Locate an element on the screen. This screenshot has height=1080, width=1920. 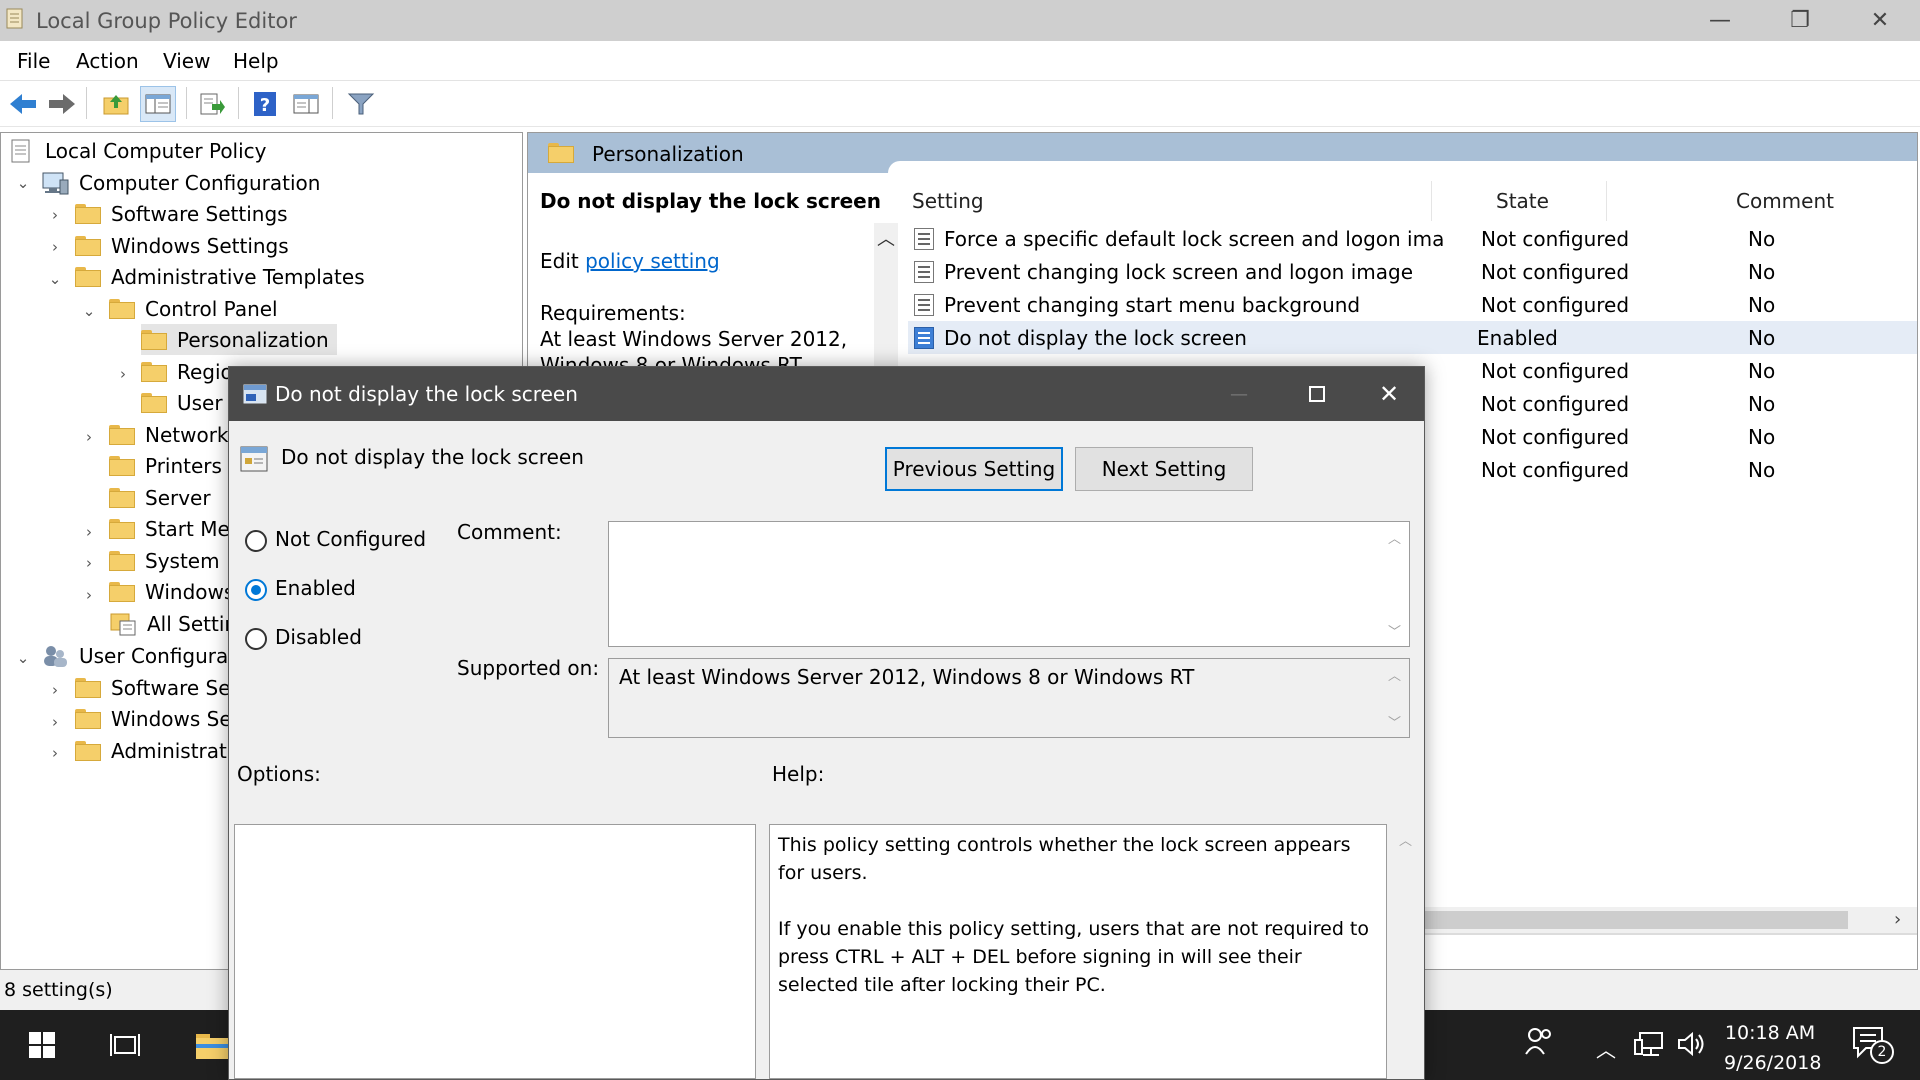
task-view-button is located at coordinates (125, 1045).